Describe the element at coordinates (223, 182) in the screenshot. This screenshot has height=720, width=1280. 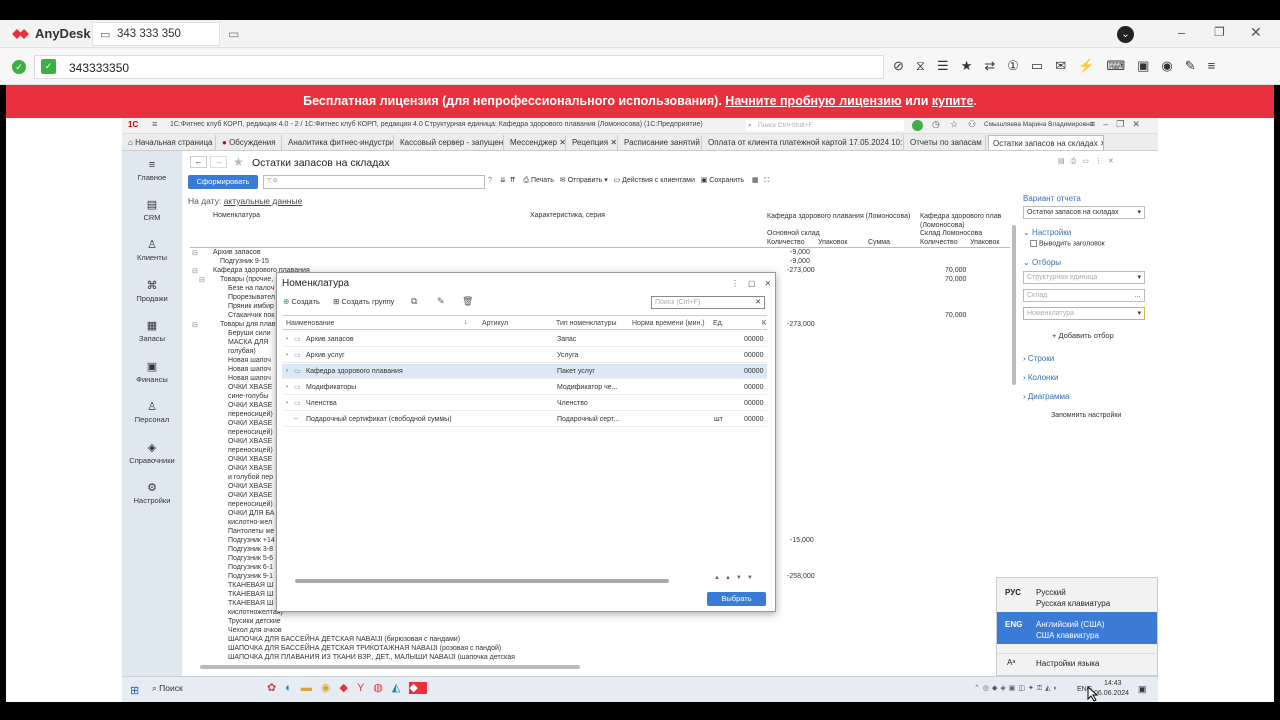
I see `generate-button: Сформировать` at that location.